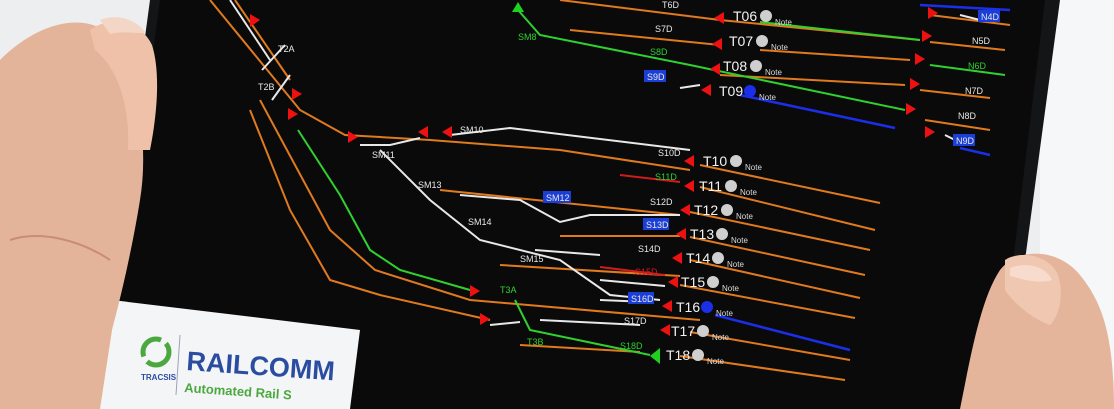 The width and height of the screenshot is (1114, 409). Describe the element at coordinates (656, 77) in the screenshot. I see `track-label: S9D` at that location.